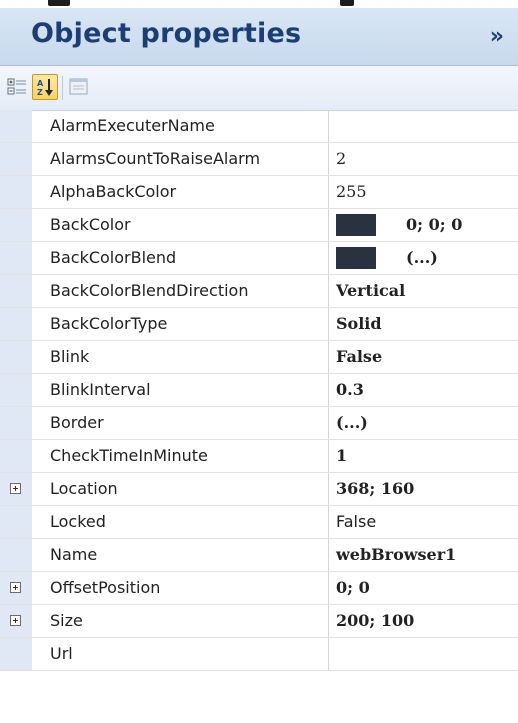 The height and width of the screenshot is (723, 518). I want to click on property-row: AlarmExecuterName, so click(259, 126).